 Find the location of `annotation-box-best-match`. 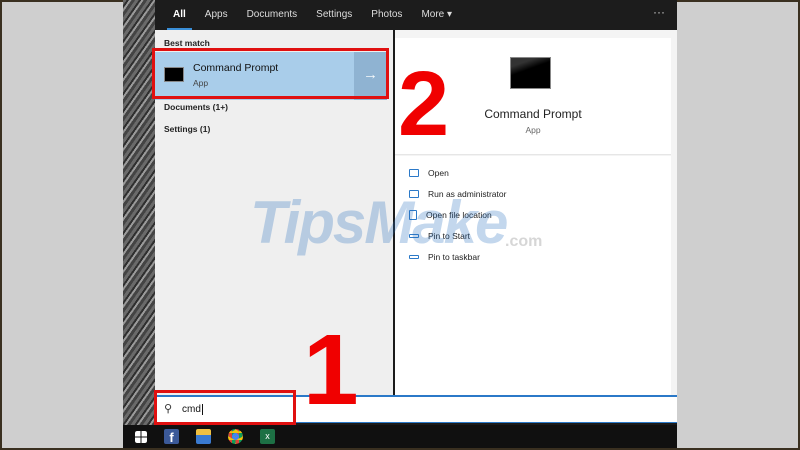

annotation-box-best-match is located at coordinates (270, 73).